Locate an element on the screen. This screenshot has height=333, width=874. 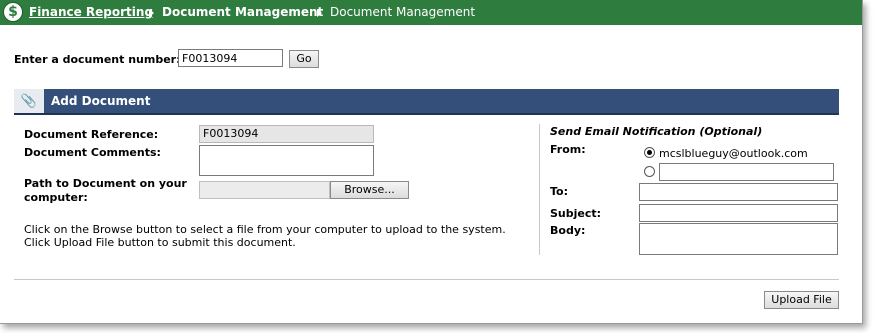
breadcrumb-current-page: Document Management is located at coordinates (403, 12).